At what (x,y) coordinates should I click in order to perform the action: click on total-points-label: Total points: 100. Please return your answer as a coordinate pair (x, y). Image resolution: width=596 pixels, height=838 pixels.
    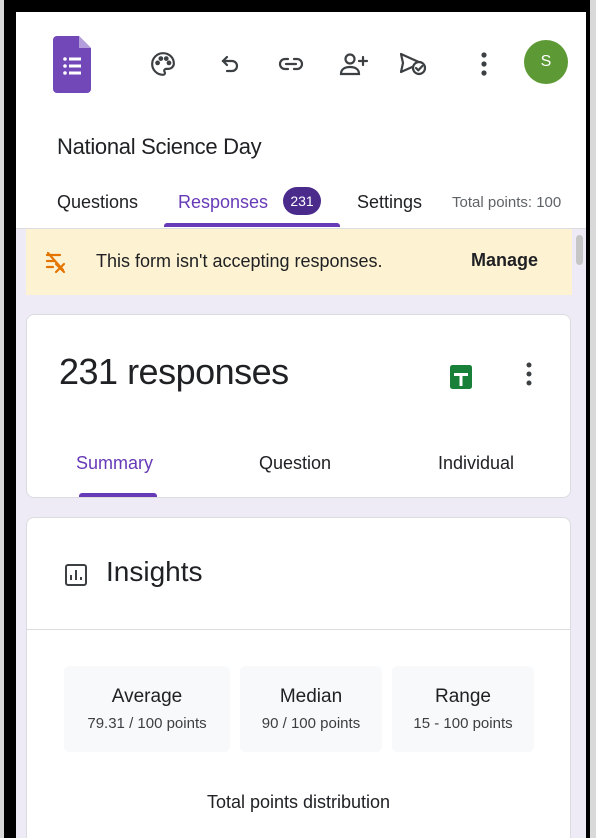
    Looking at the image, I should click on (507, 202).